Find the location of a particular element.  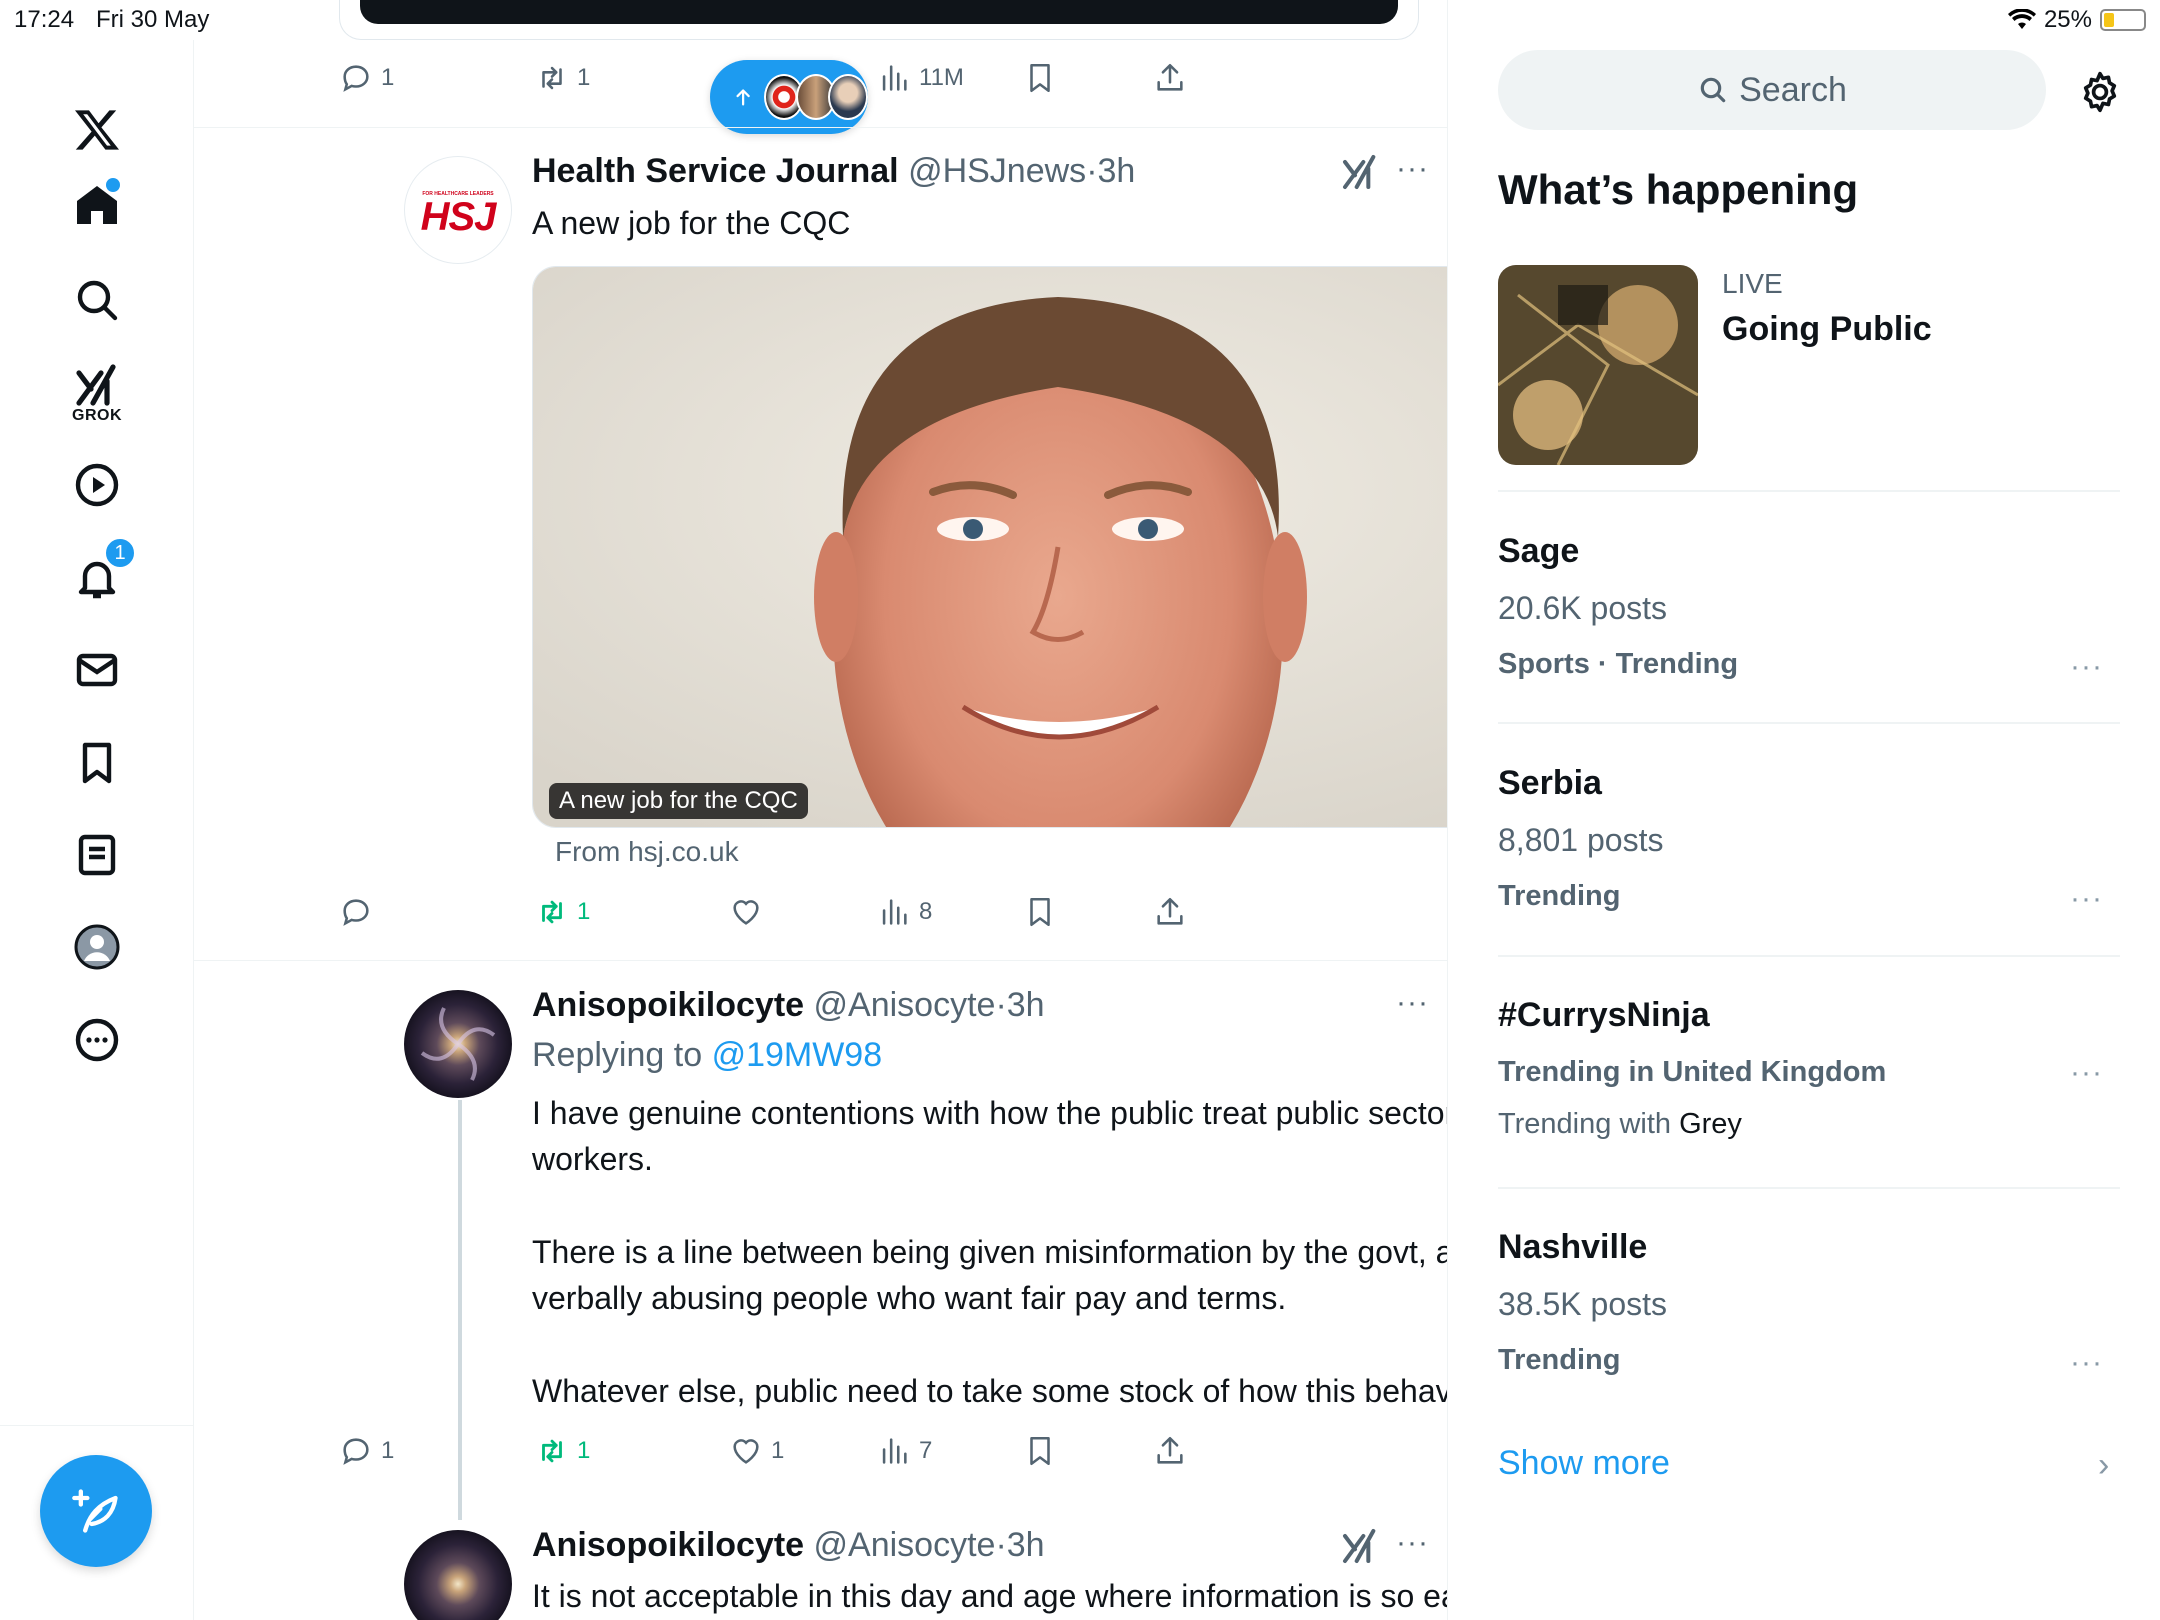

trend-name: #CurrysNinja is located at coordinates (1604, 1015).